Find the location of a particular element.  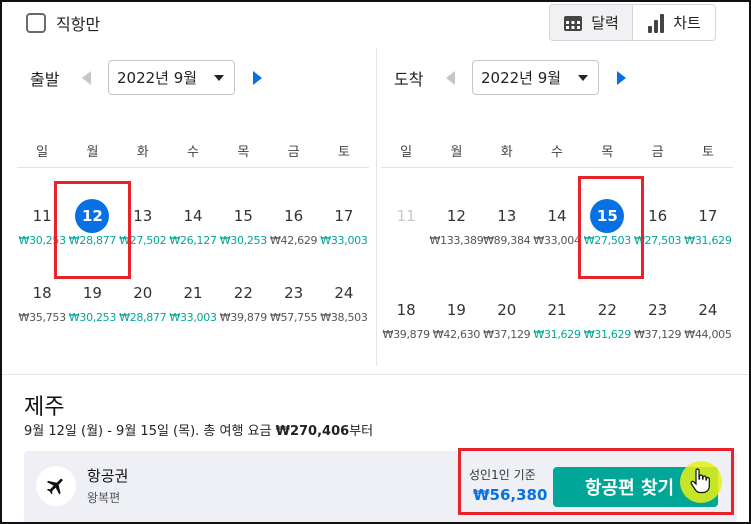

calendar-view-button: 달력 is located at coordinates (591, 22).